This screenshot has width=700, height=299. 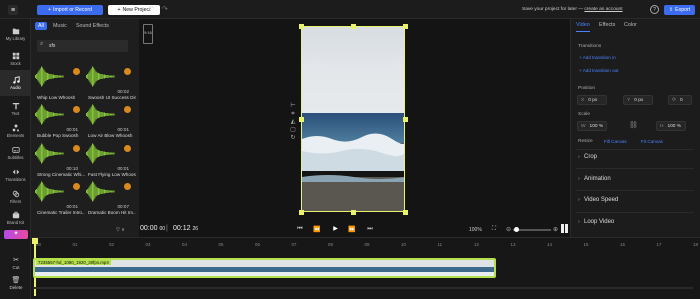 What do you see at coordinates (15, 149) in the screenshot?
I see `subtitles-icon` at bounding box center [15, 149].